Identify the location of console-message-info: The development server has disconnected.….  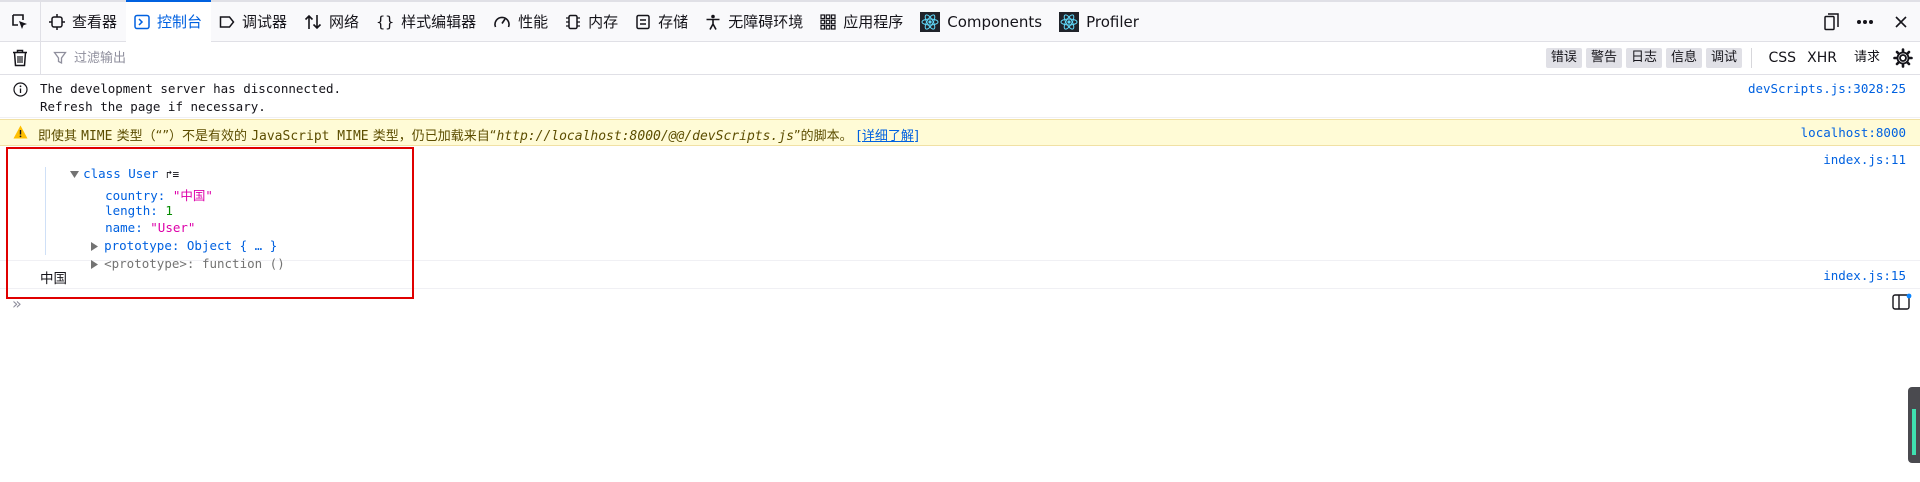
(960, 97).